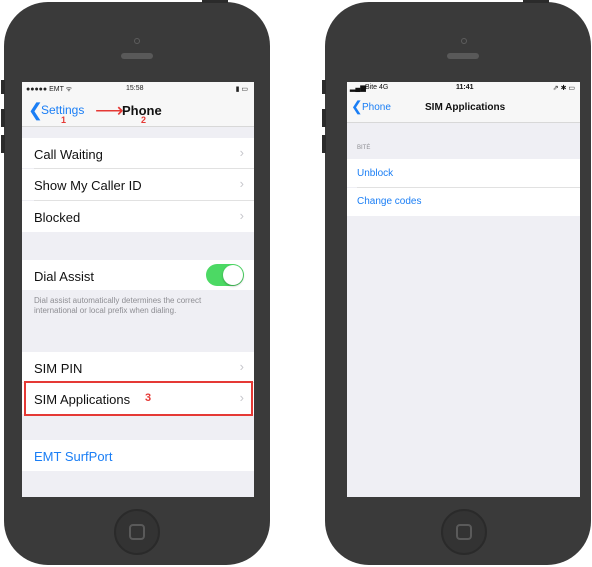 The width and height of the screenshot is (592, 567). Describe the element at coordinates (364, 148) in the screenshot. I see `section-header: BITĖ` at that location.